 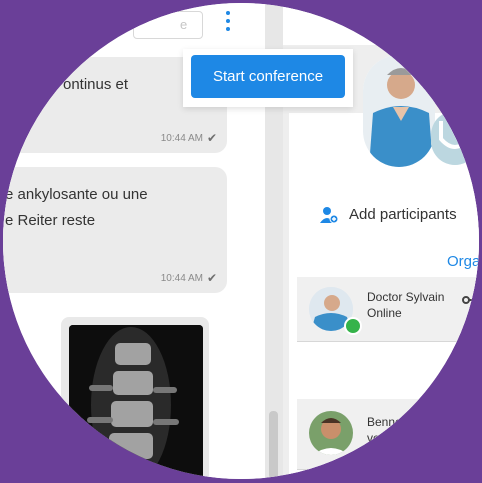 I want to click on start-conference-container: Start conference, so click(x=268, y=78).